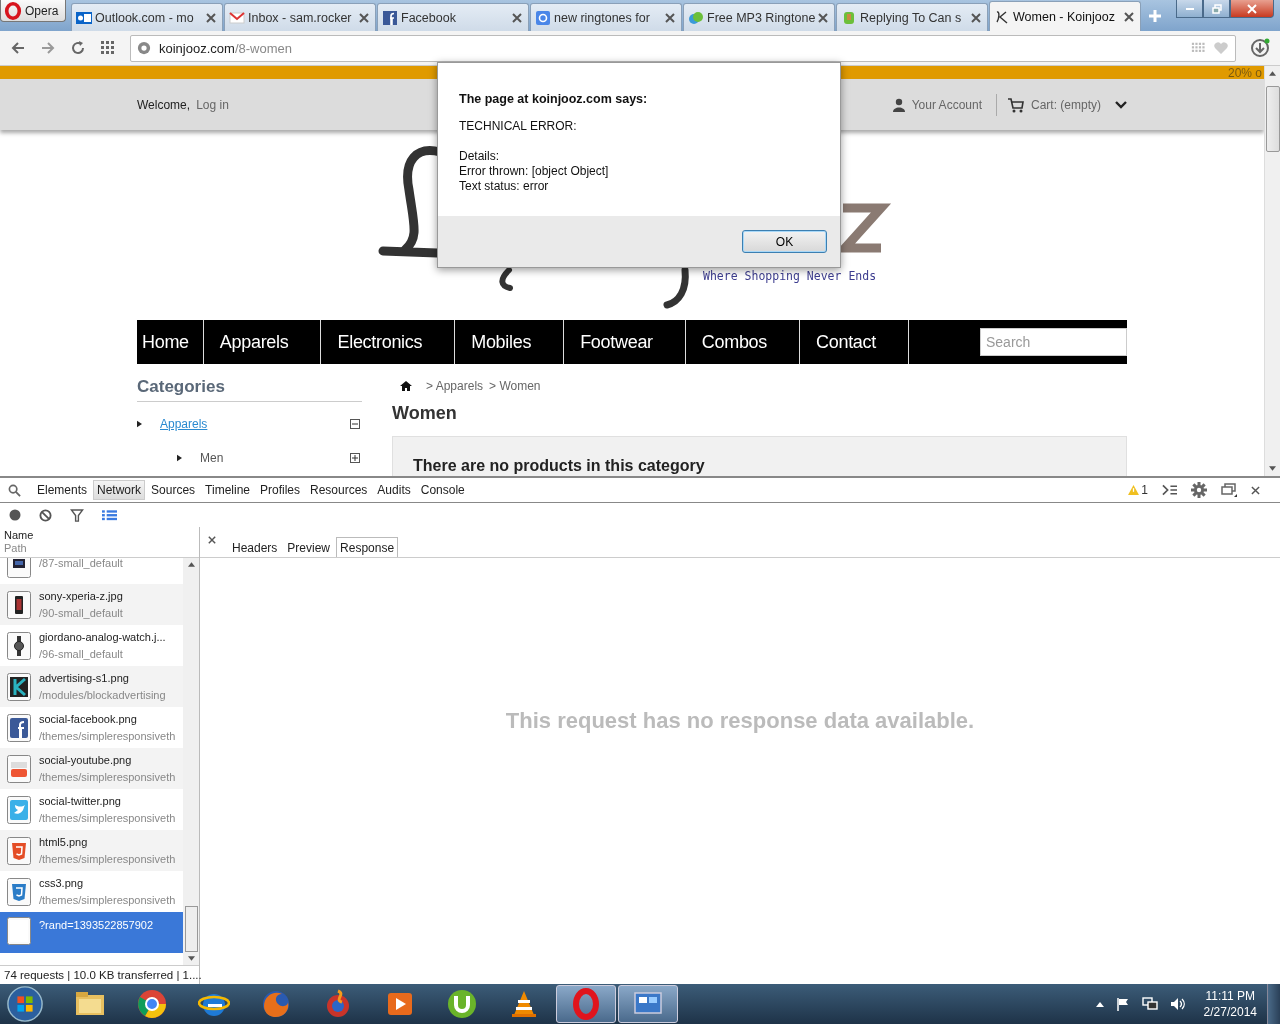 The height and width of the screenshot is (1024, 1280). What do you see at coordinates (429, 17) in the screenshot?
I see `tab-title: Facebook` at bounding box center [429, 17].